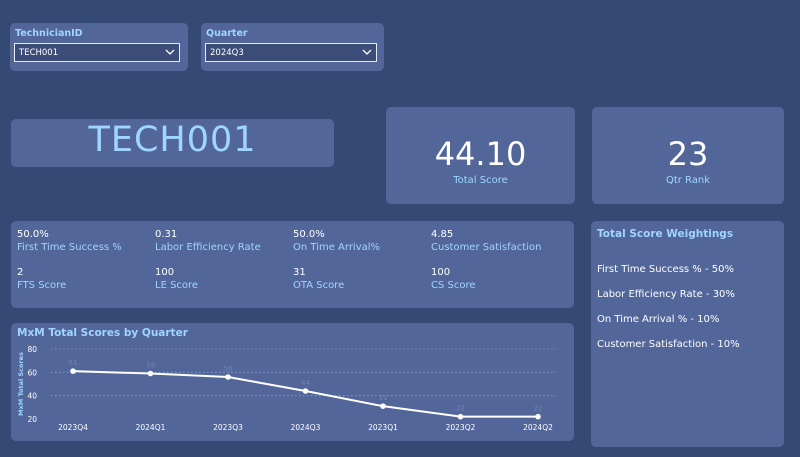  Describe the element at coordinates (228, 369) in the screenshot. I see `data-label: 56` at that location.